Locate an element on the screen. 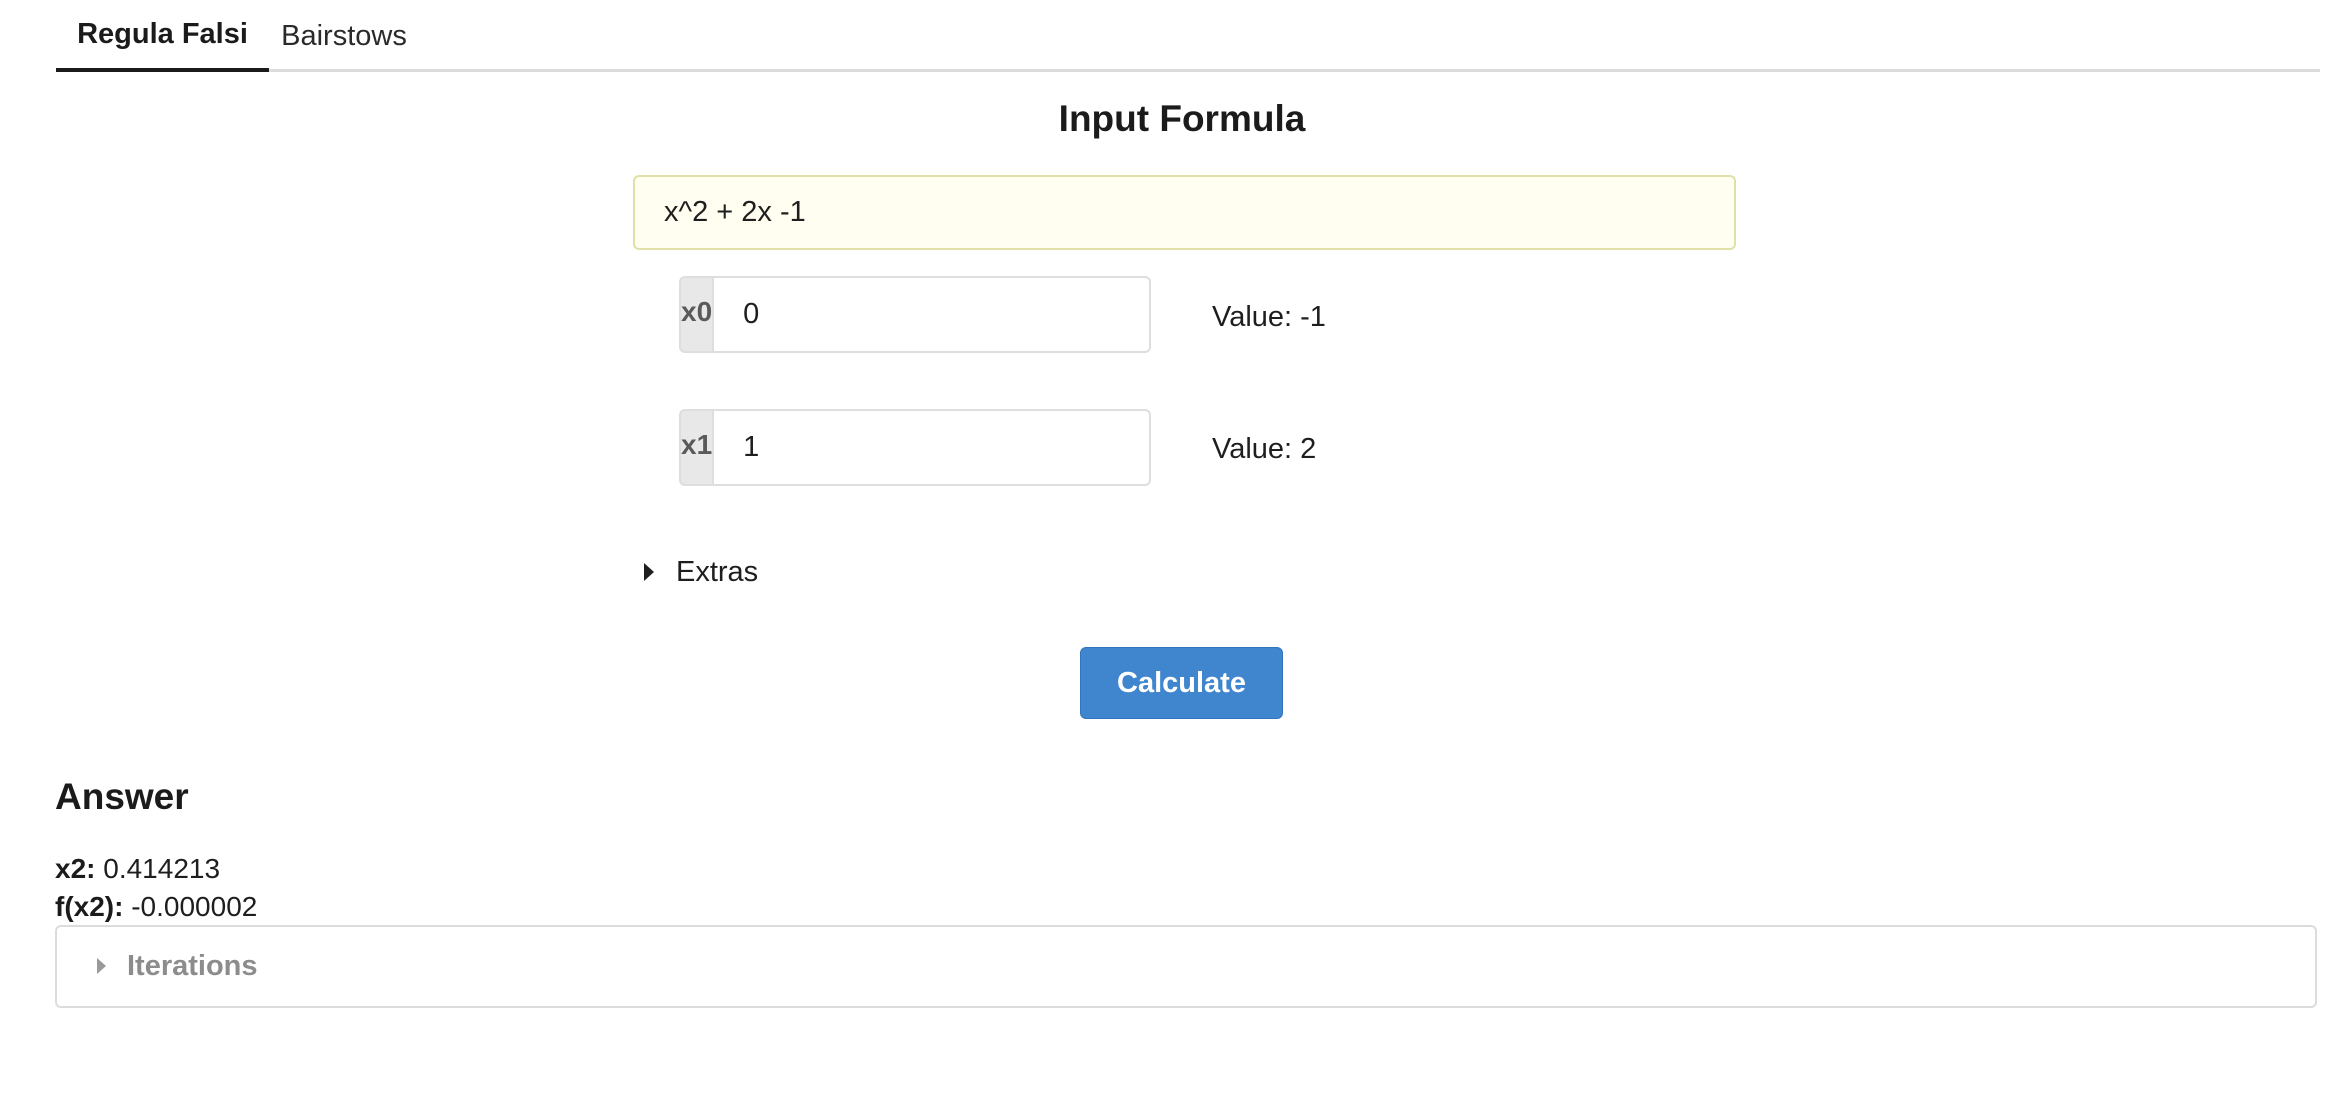  extras-label: Extras is located at coordinates (717, 572).